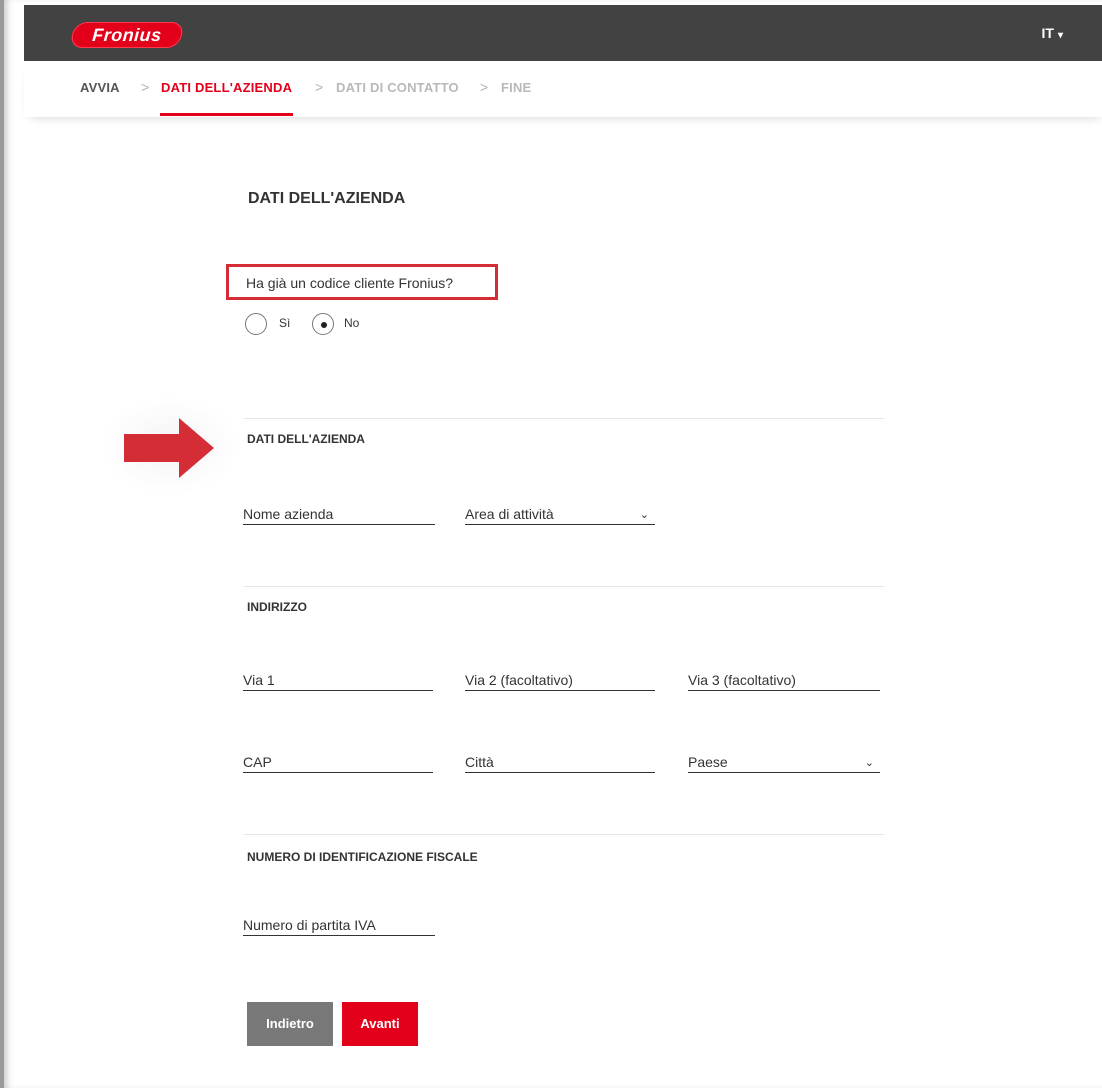 The height and width of the screenshot is (1088, 1102). What do you see at coordinates (352, 323) in the screenshot?
I see `radio-no-label: No` at bounding box center [352, 323].